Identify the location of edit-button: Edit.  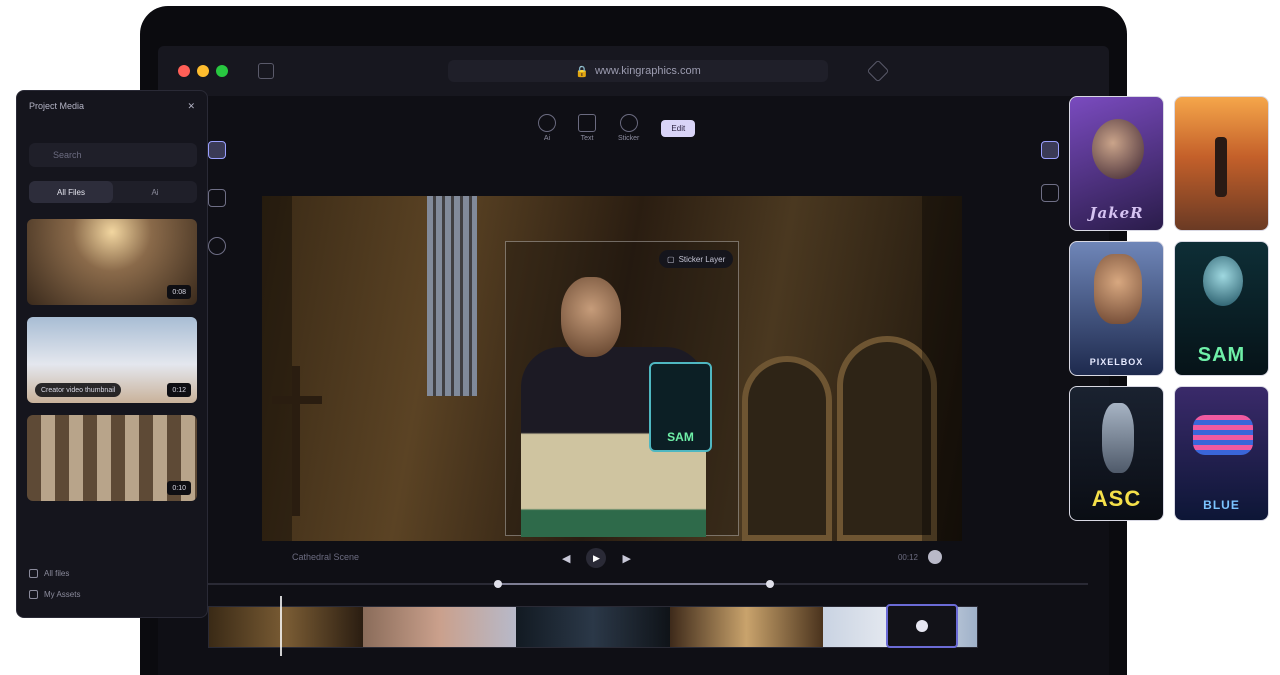
(678, 128).